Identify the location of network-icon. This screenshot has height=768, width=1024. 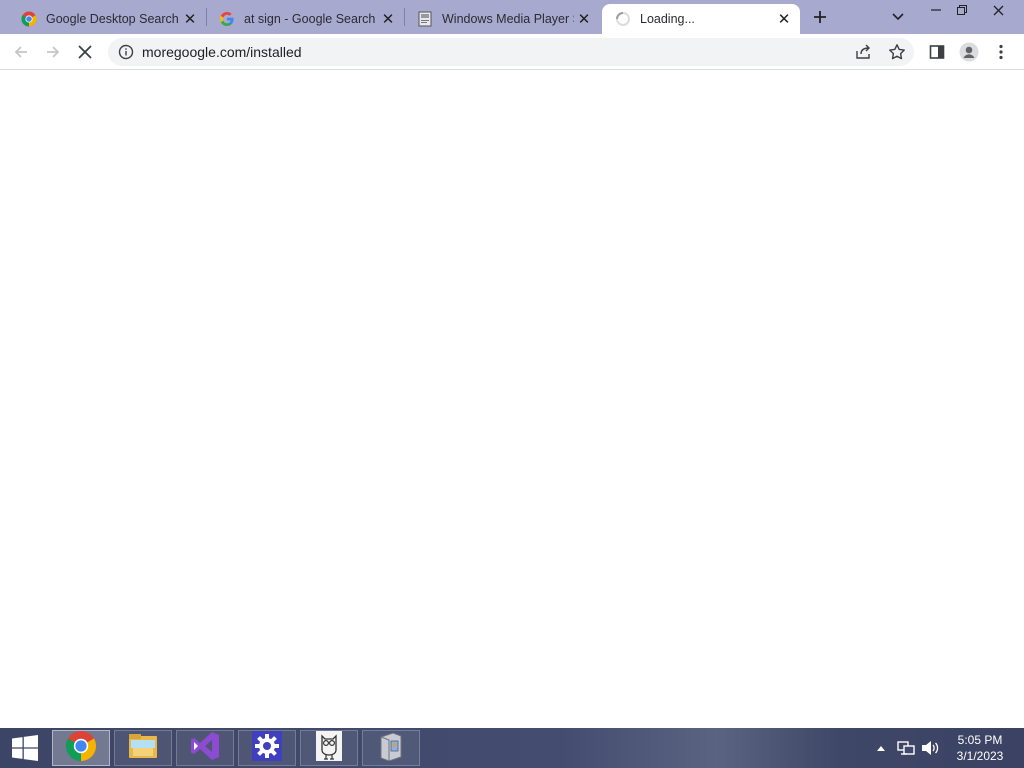
(906, 748).